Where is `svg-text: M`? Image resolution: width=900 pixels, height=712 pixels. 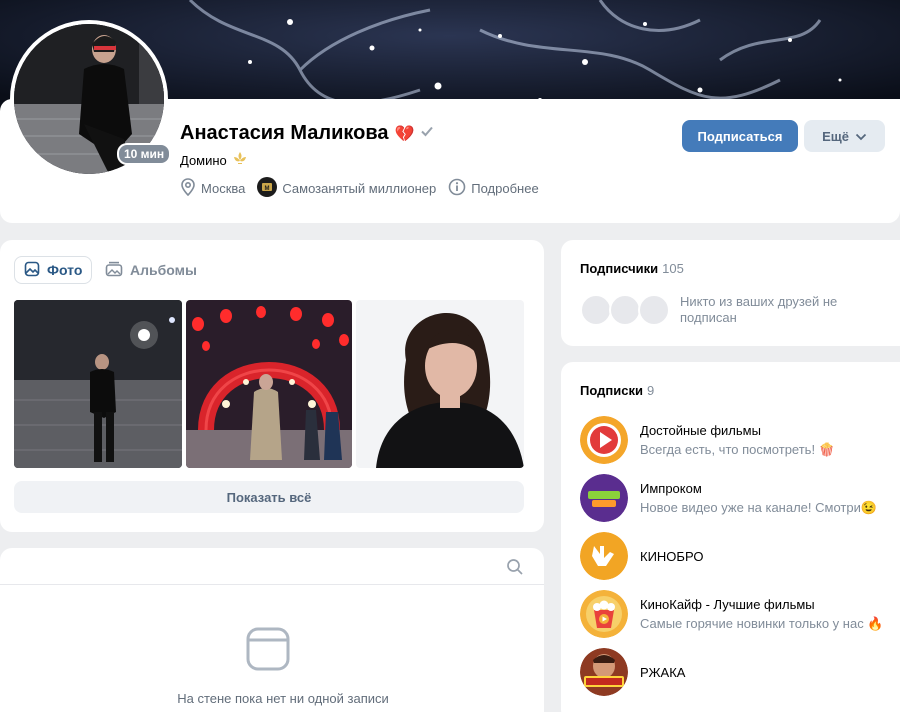 svg-text: M is located at coordinates (267, 189).